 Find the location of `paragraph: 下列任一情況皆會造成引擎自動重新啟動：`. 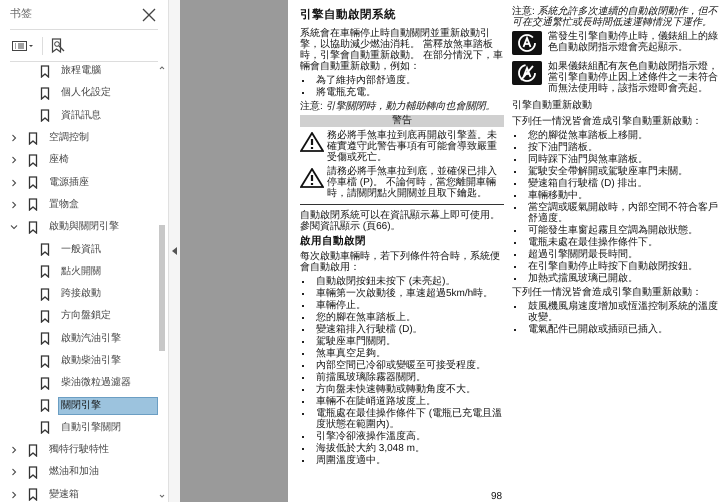

paragraph: 下列任一情況皆會造成引擎自動重新啟動： is located at coordinates (607, 121).